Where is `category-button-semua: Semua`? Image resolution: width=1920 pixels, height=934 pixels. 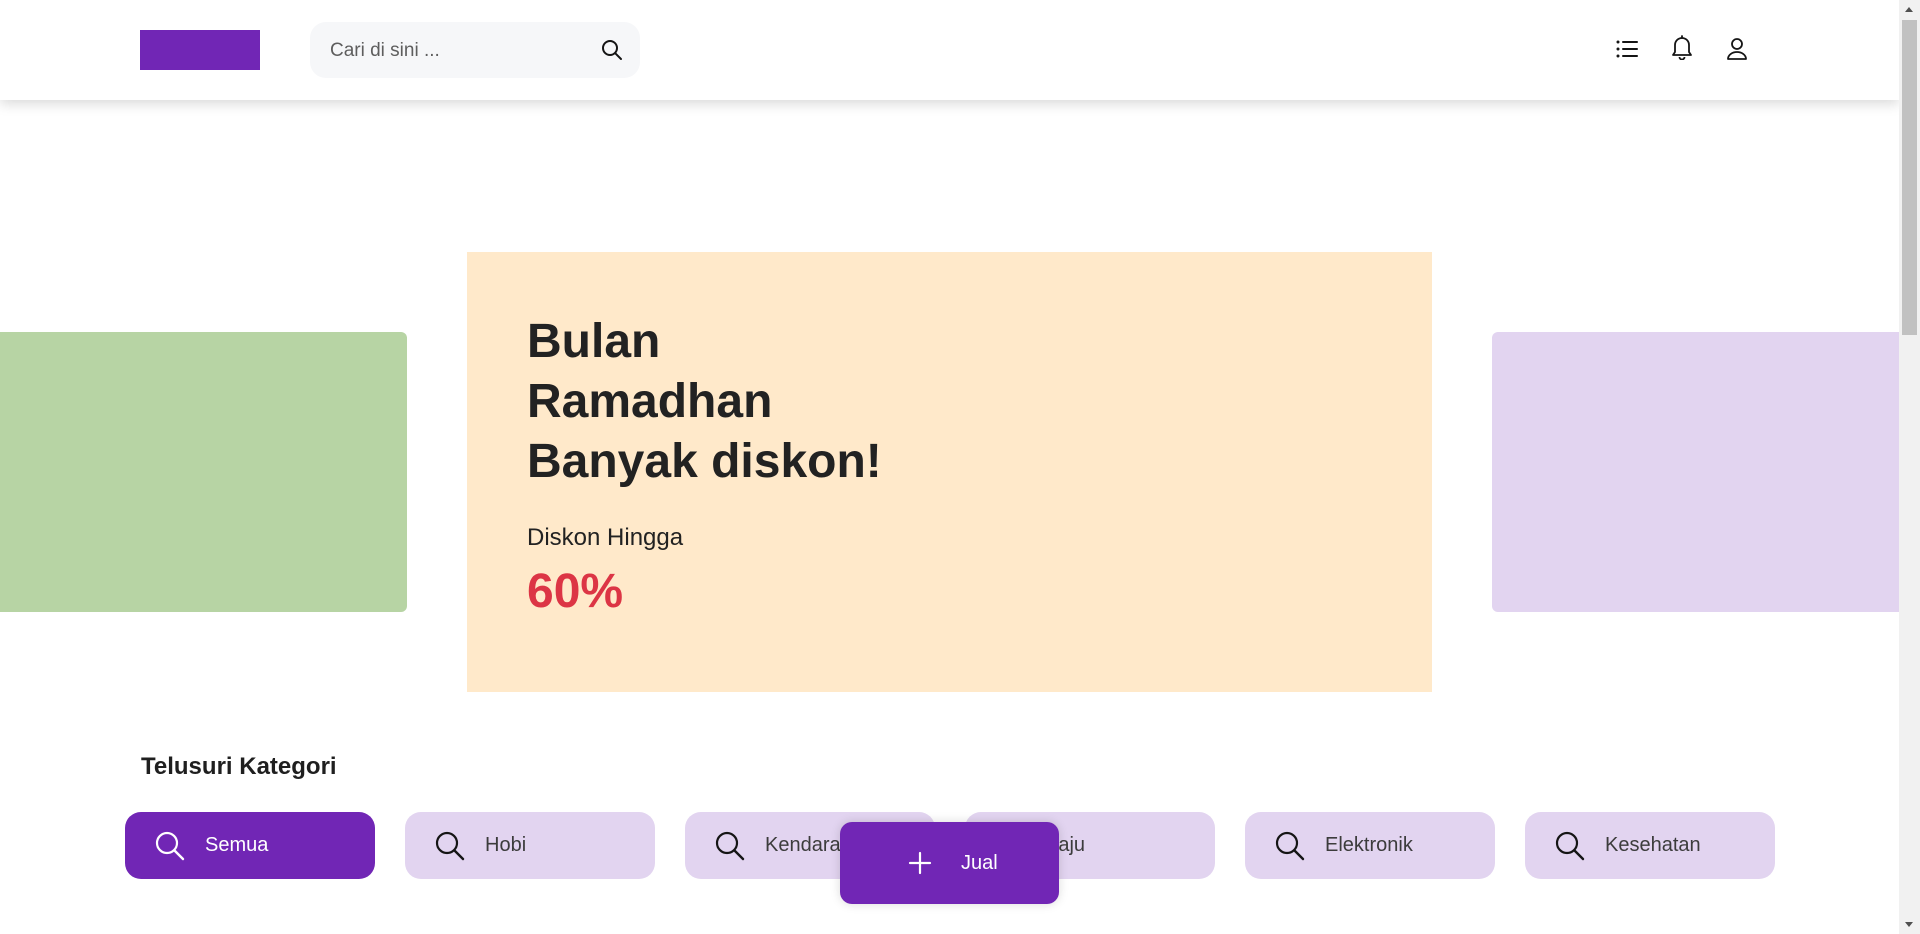
category-button-semua: Semua is located at coordinates (250, 845).